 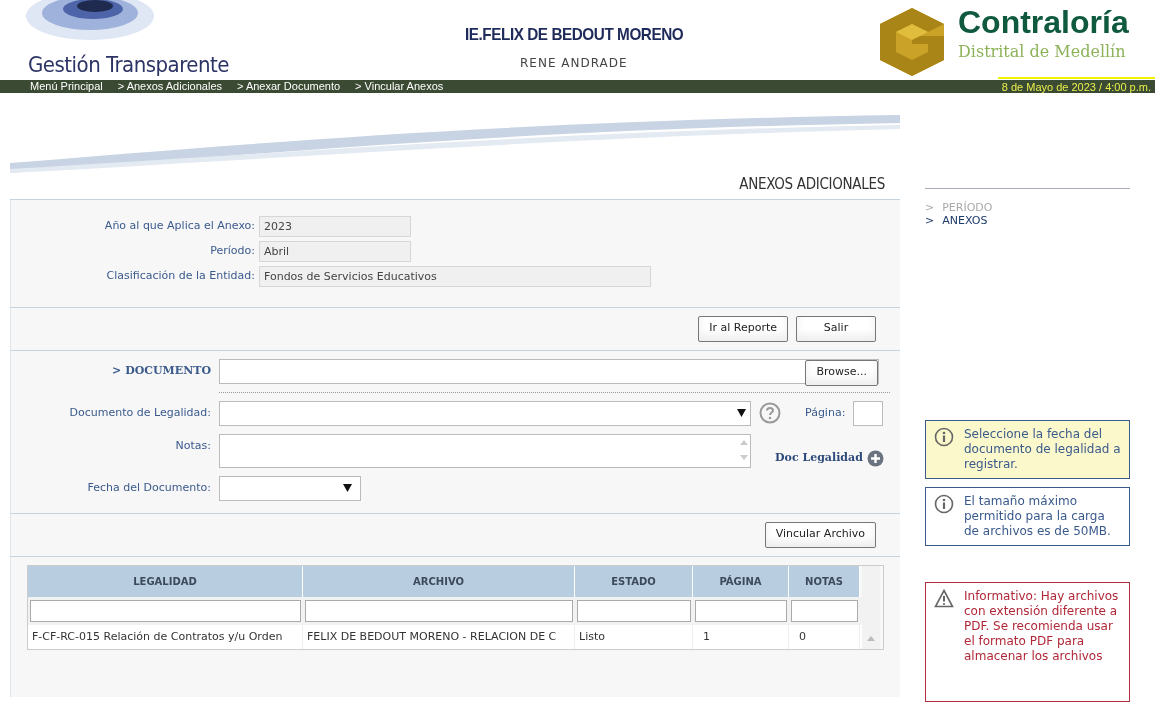 What do you see at coordinates (289, 86) in the screenshot?
I see `breadcrumb-link: > Anexar Documento` at bounding box center [289, 86].